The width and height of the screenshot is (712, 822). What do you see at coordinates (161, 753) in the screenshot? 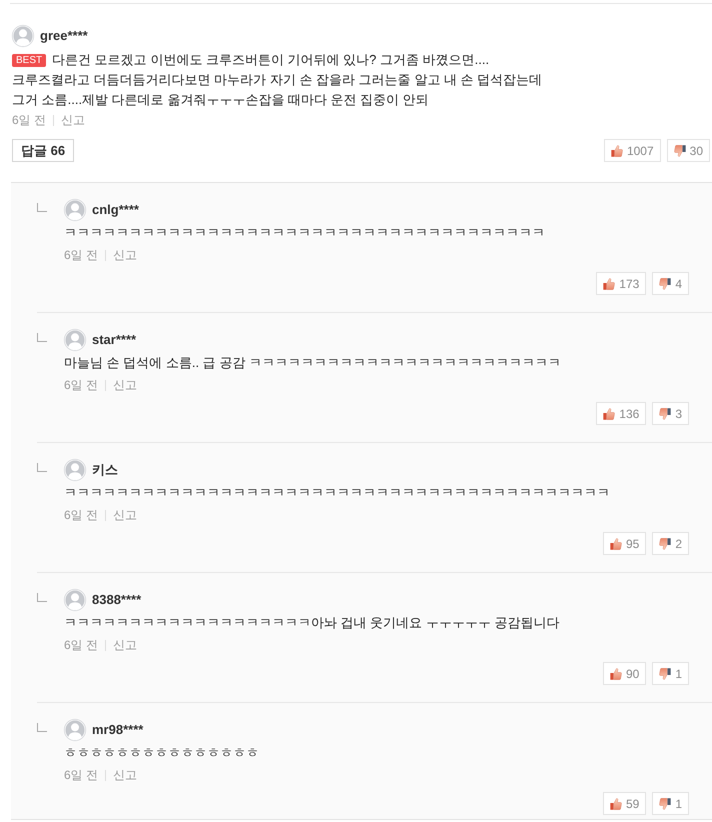
I see `reply-text: ㅎㅎㅎㅎㅎㅎㅎㅎㅎㅎㅎㅎㅎㅎㅎ` at bounding box center [161, 753].